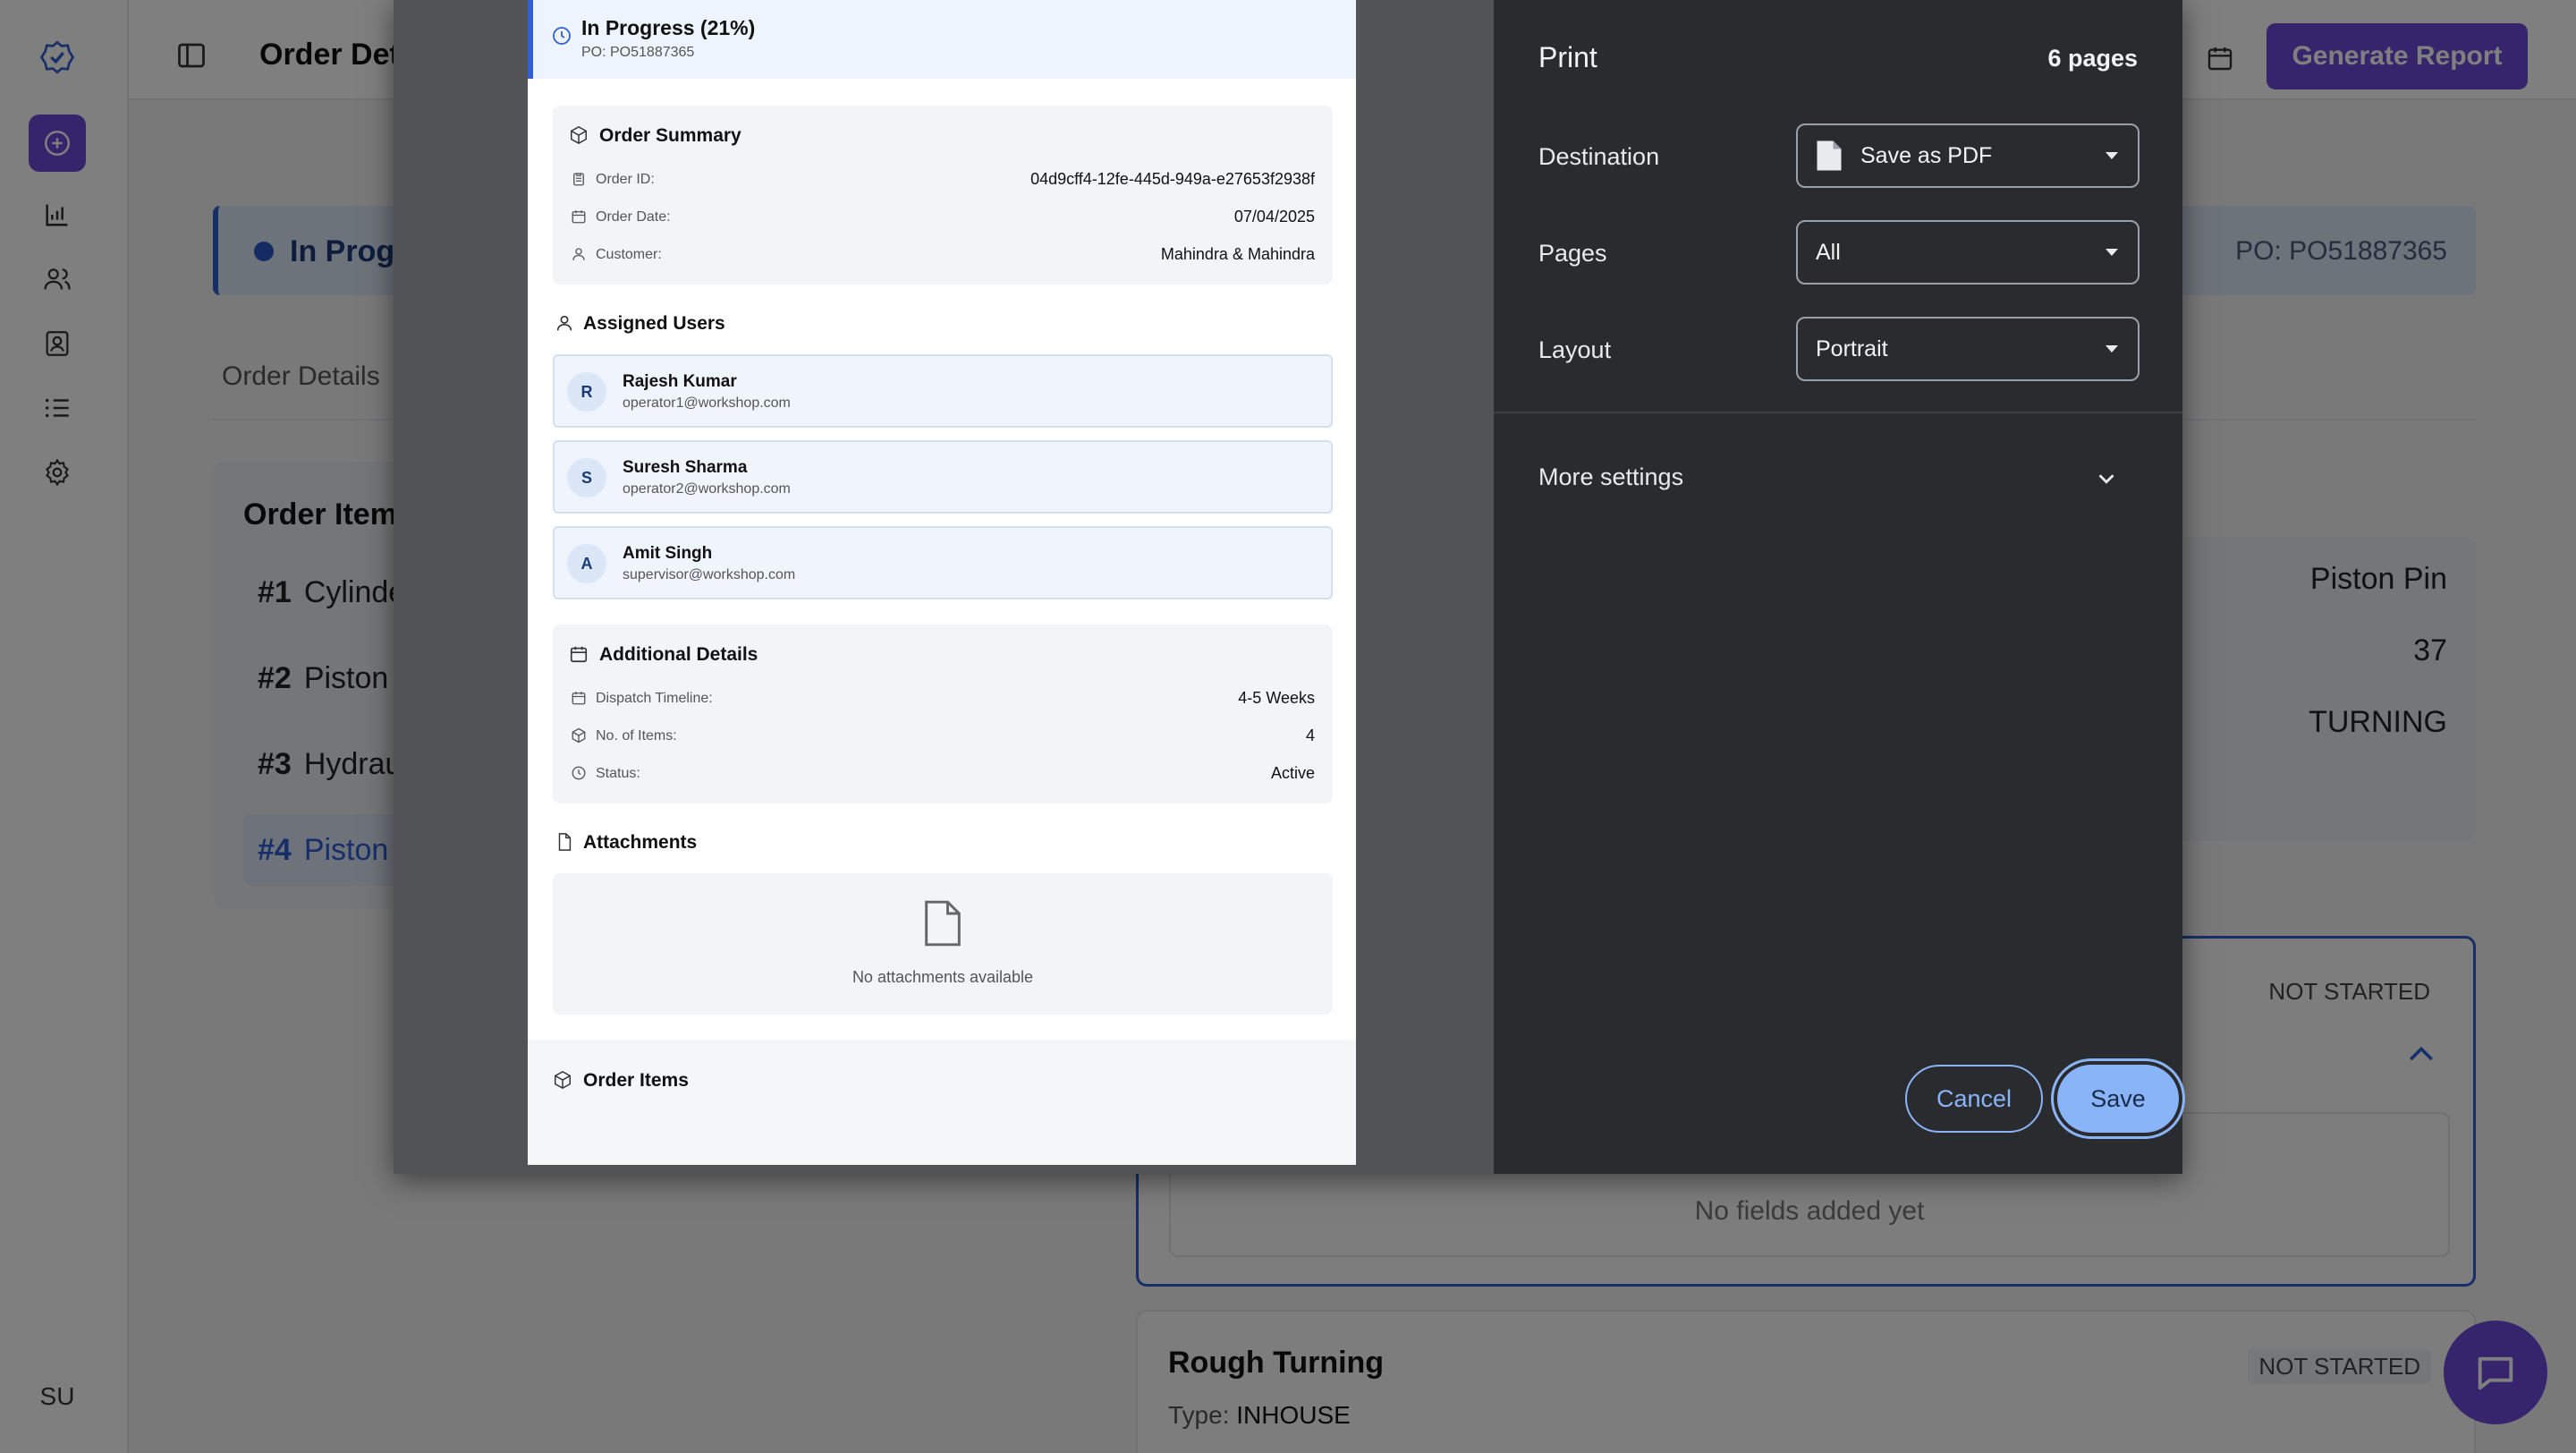 Image resolution: width=2576 pixels, height=1453 pixels. Describe the element at coordinates (1828, 252) in the screenshot. I see `pages-value: All` at that location.